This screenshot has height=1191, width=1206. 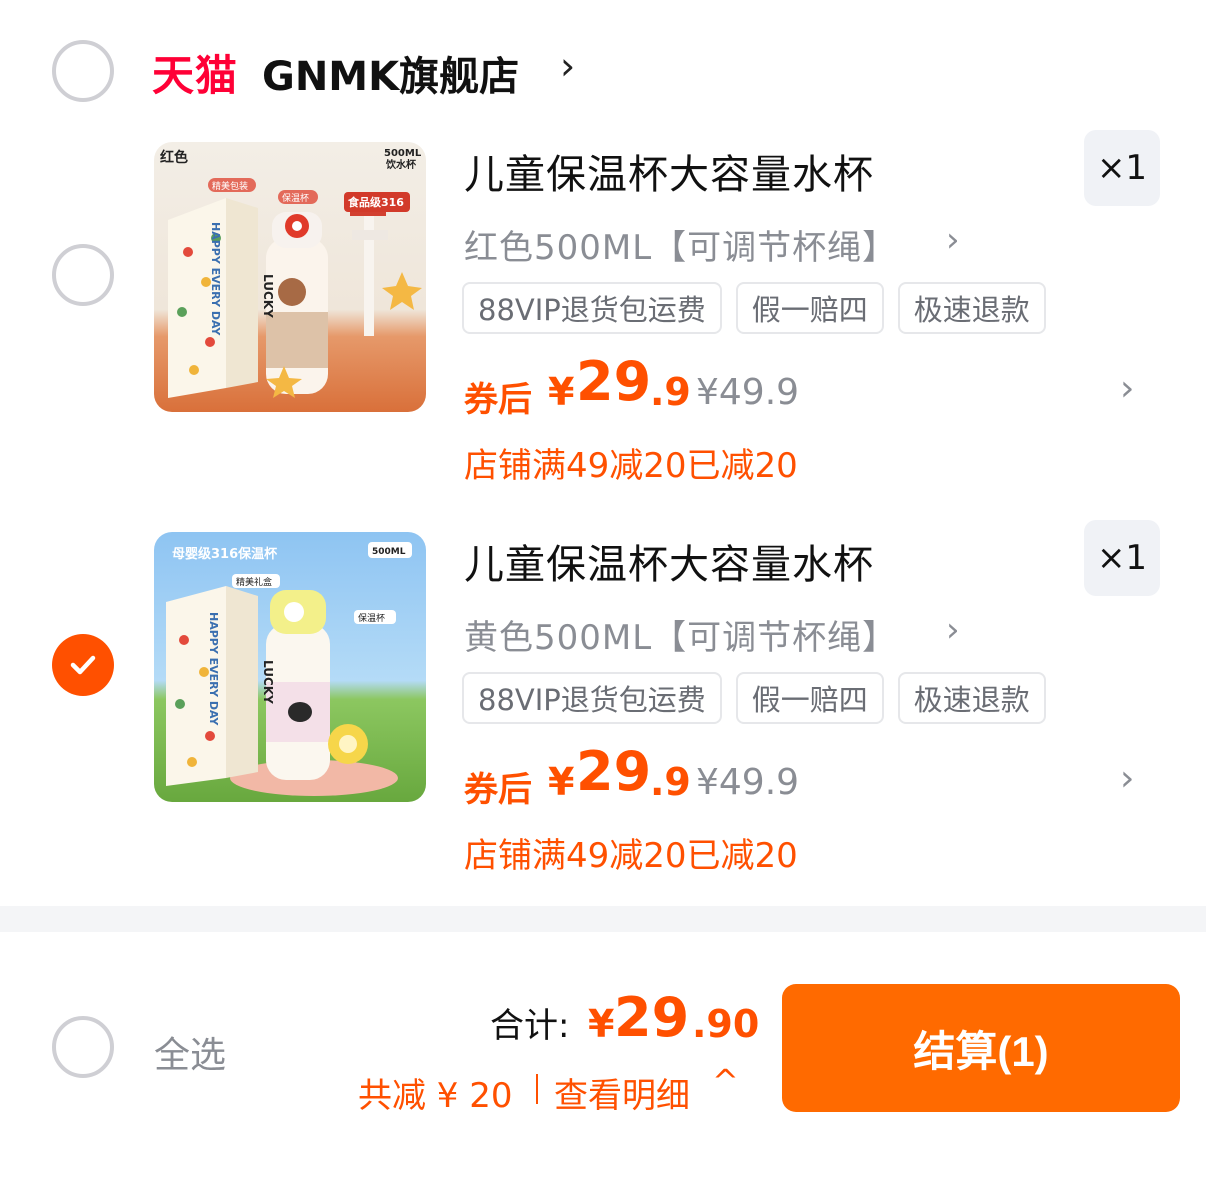 I want to click on checkout-button: 结算(1), so click(x=981, y=1048).